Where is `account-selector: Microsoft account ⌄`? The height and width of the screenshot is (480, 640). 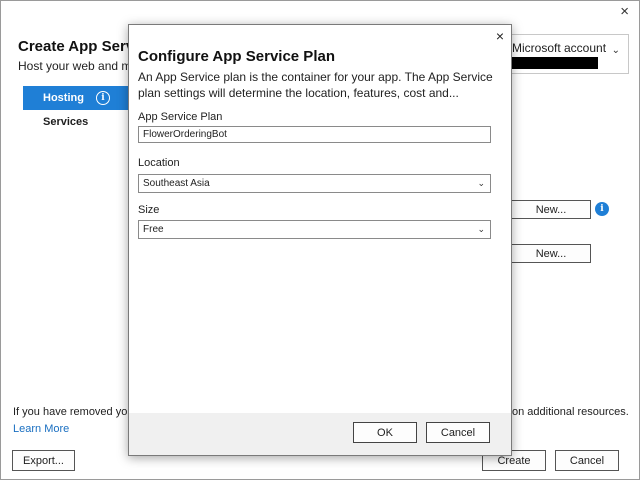 account-selector: Microsoft account ⌄ is located at coordinates (569, 54).